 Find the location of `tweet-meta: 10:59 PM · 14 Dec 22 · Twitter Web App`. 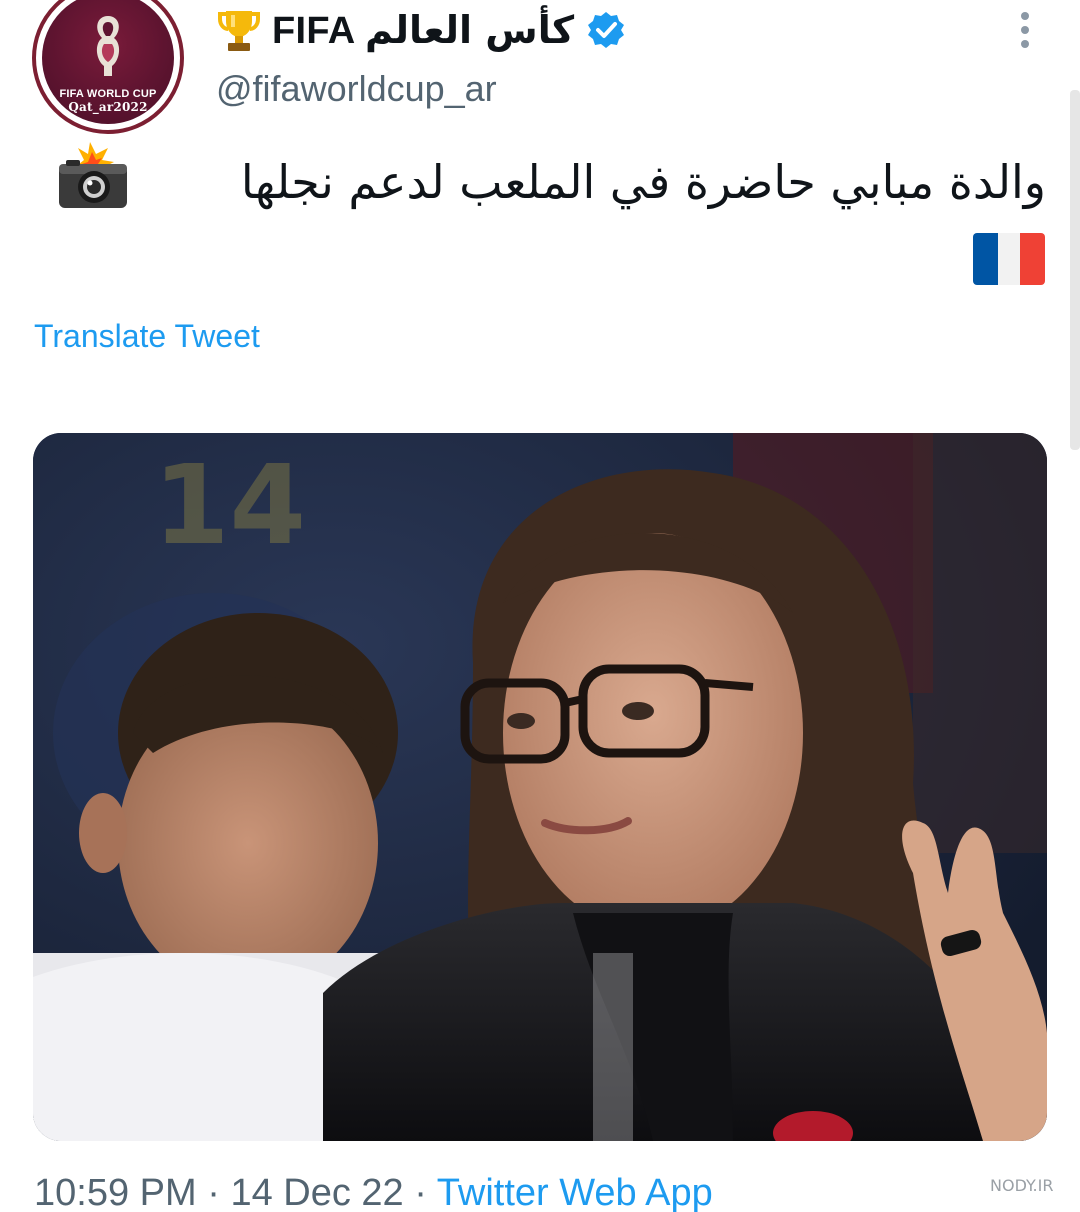

tweet-meta: 10:59 PM · 14 Dec 22 · Twitter Web App is located at coordinates (373, 1192).